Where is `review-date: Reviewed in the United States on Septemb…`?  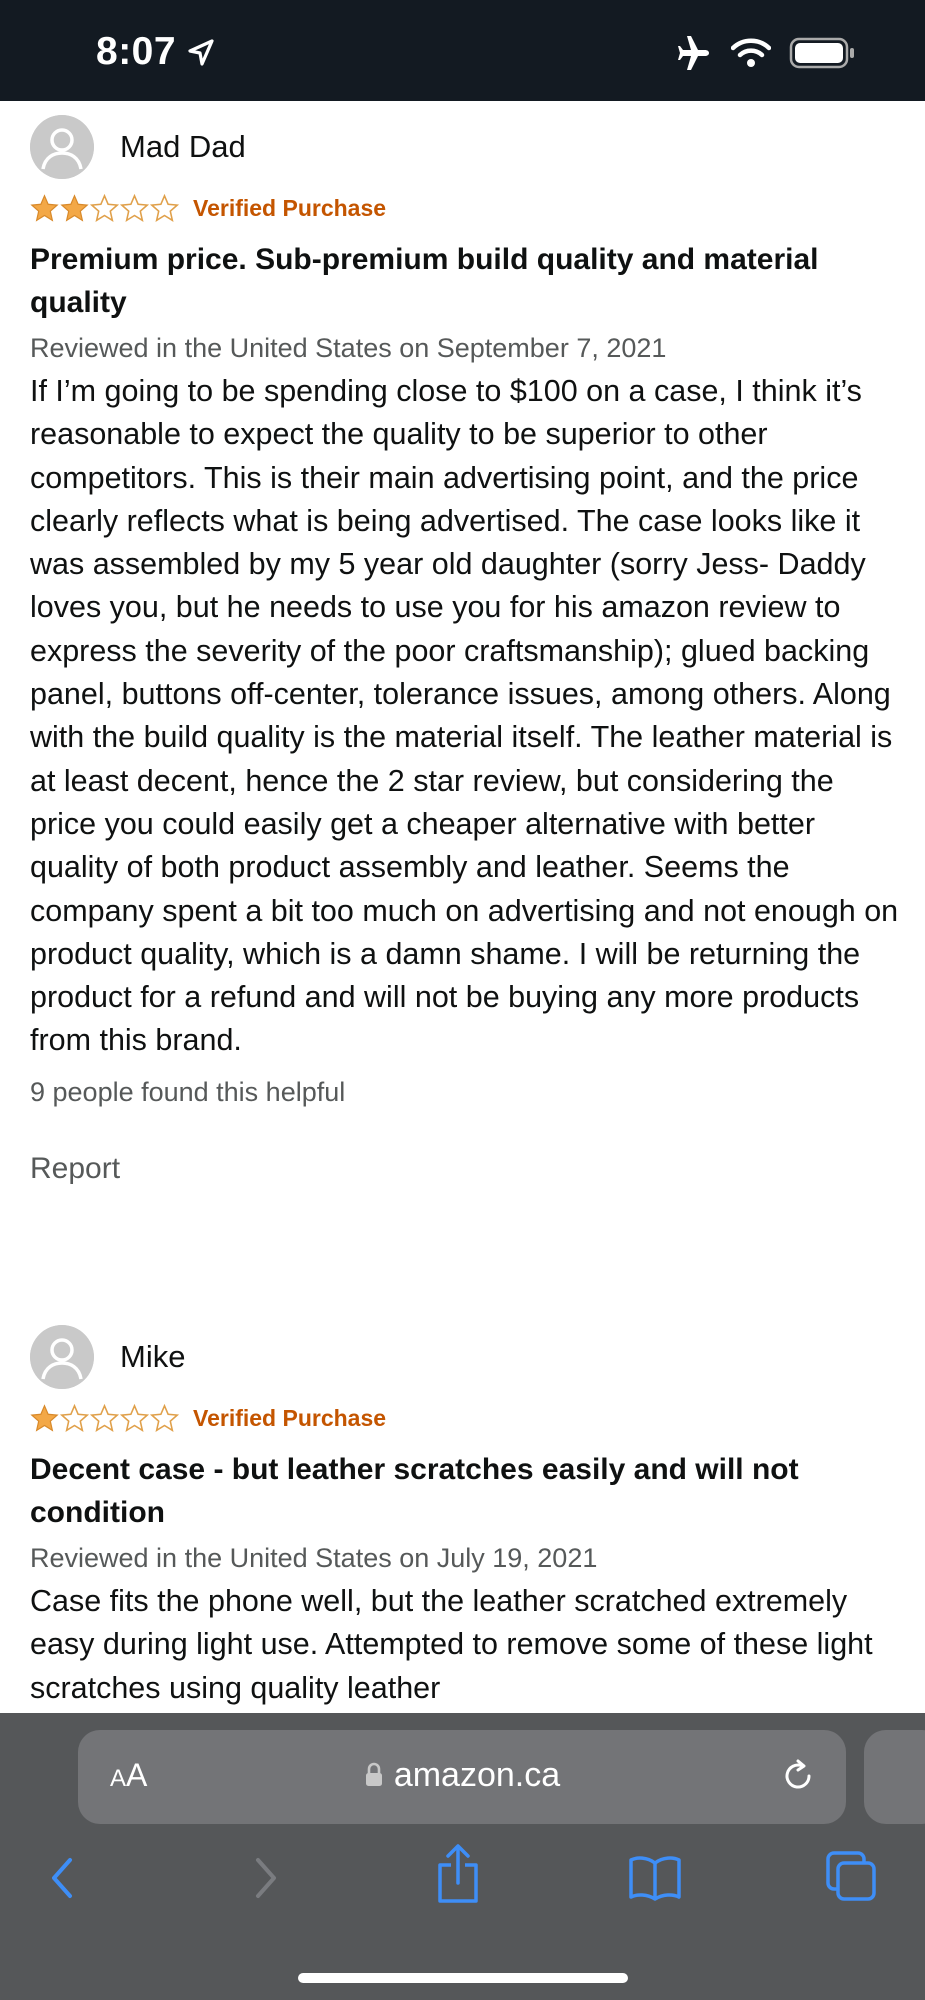 review-date: Reviewed in the United States on Septemb… is located at coordinates (348, 348).